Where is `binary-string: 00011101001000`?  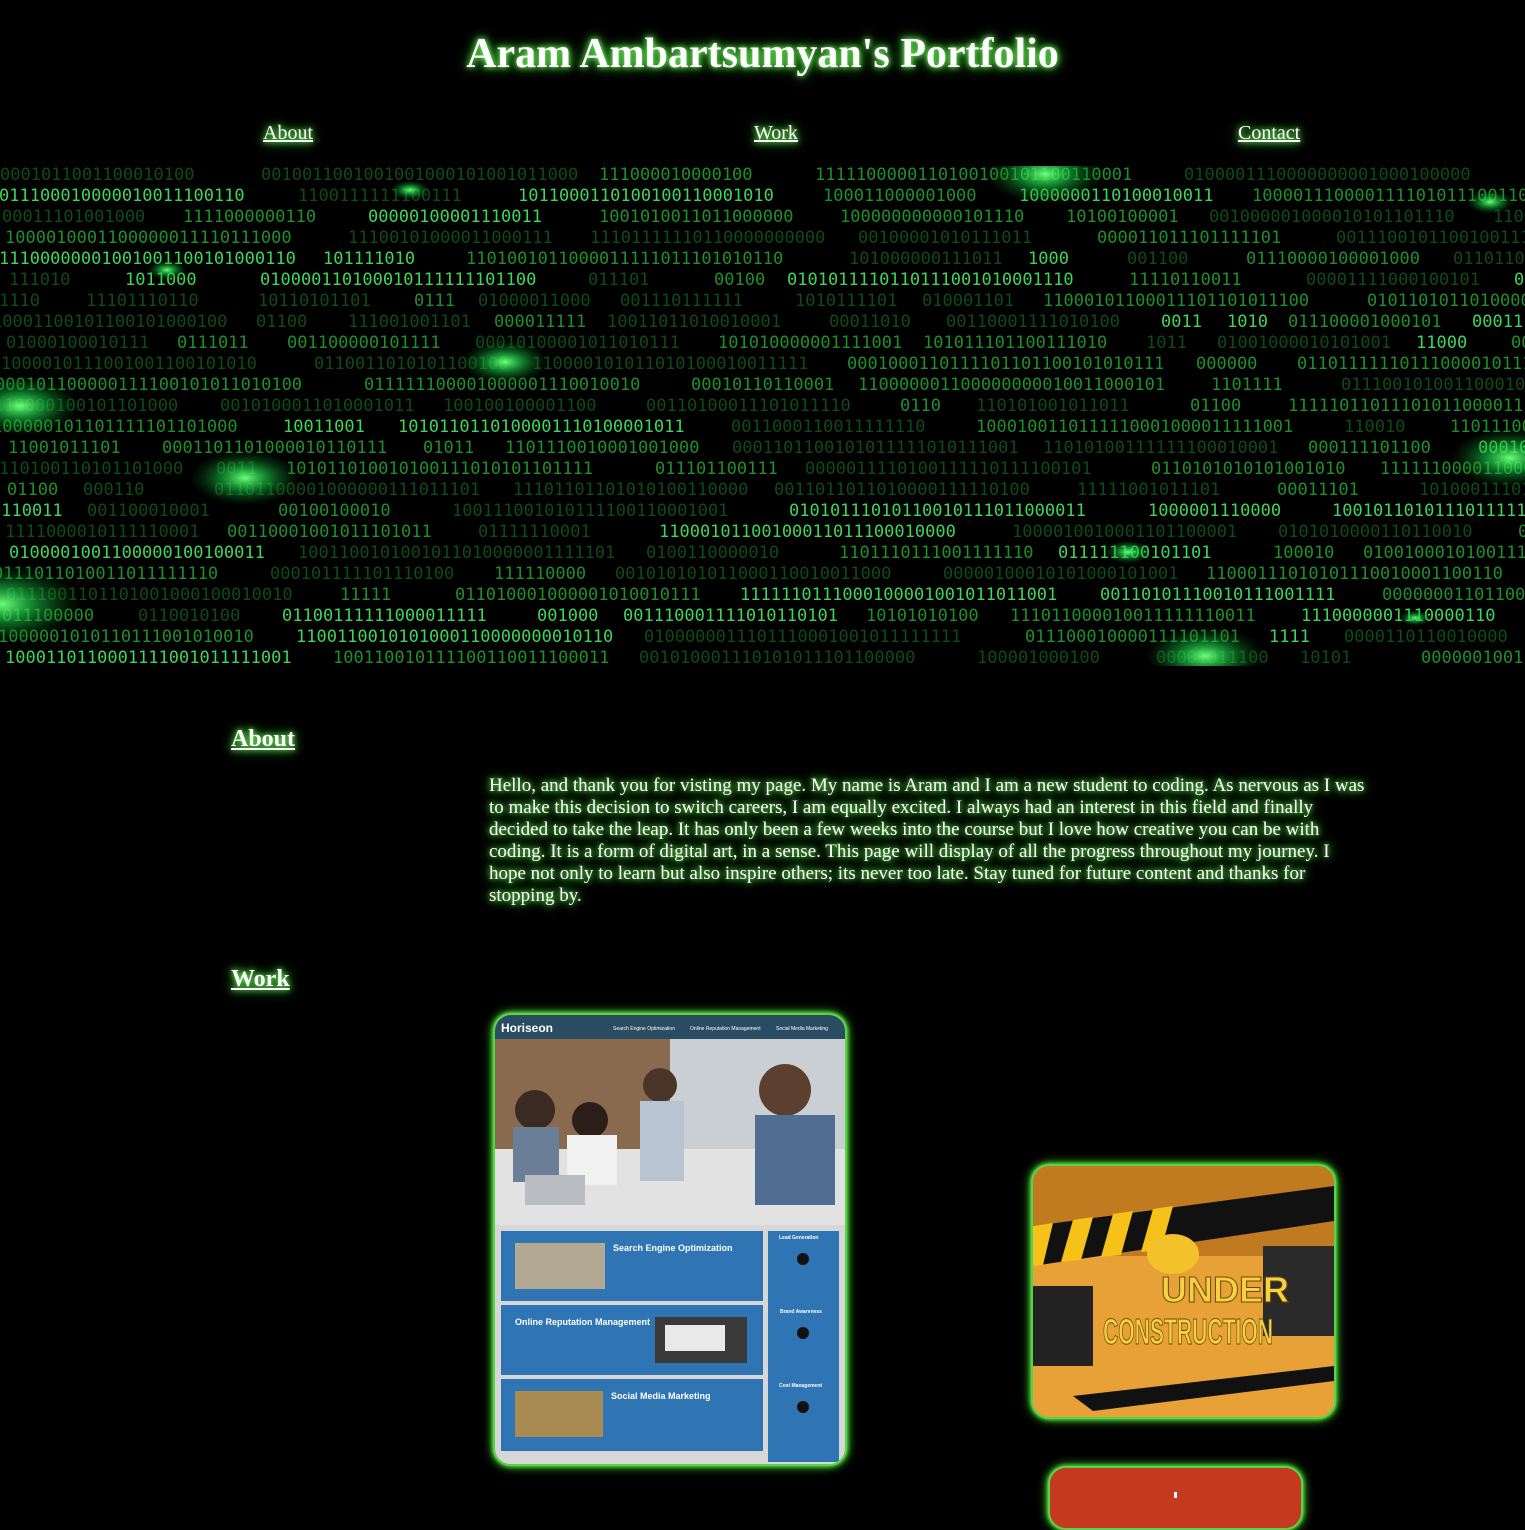
binary-string: 00011101001000 is located at coordinates (73, 217).